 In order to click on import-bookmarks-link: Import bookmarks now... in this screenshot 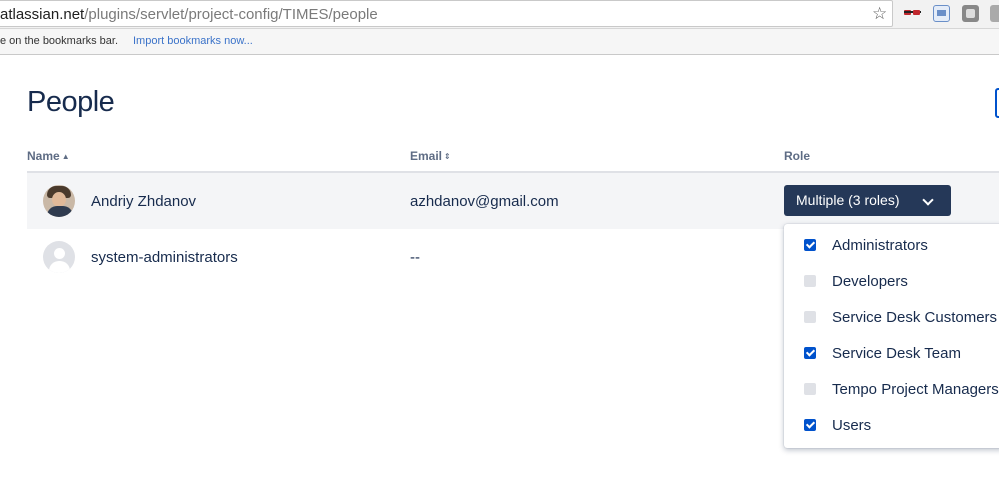, I will do `click(193, 41)`.